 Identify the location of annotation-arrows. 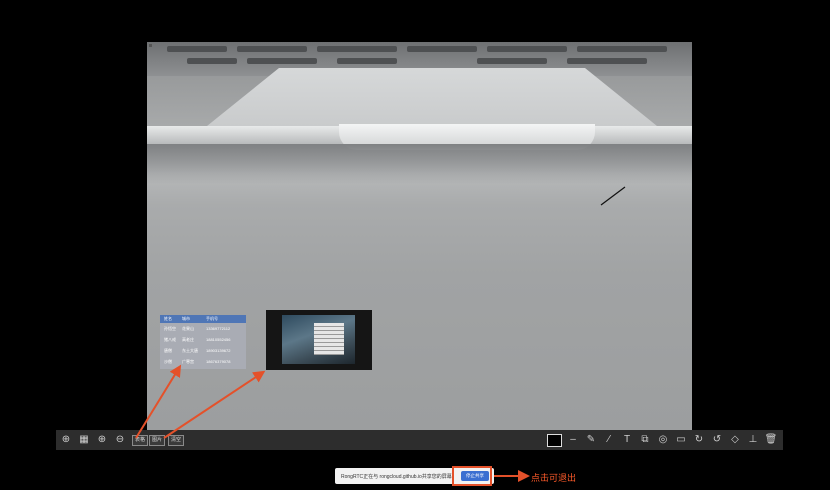
(332, 423).